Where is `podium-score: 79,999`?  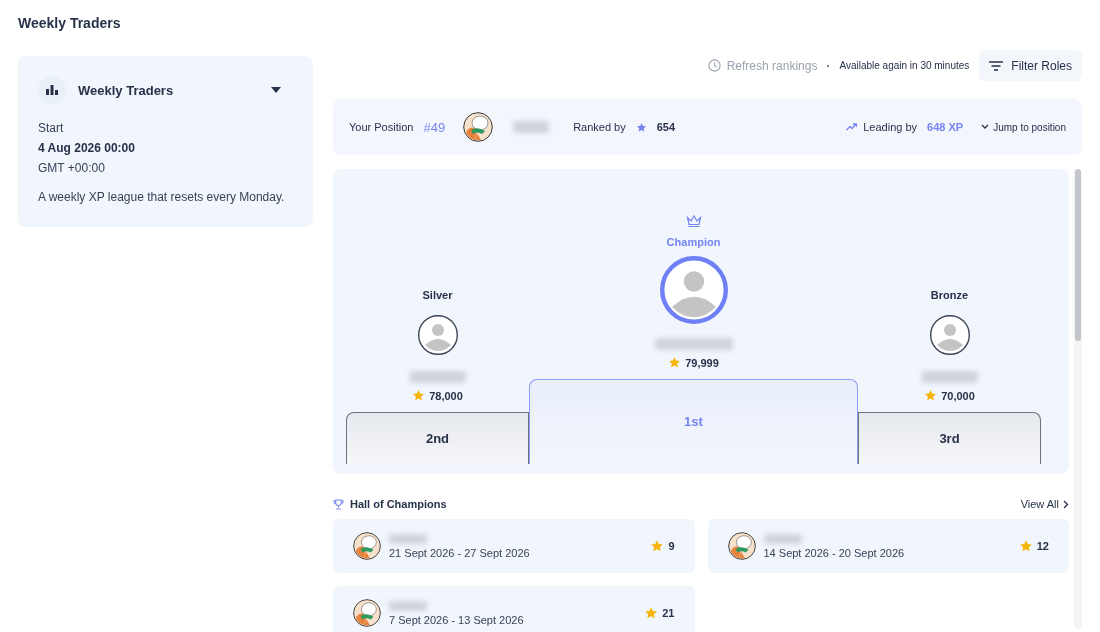
podium-score: 79,999 is located at coordinates (702, 362).